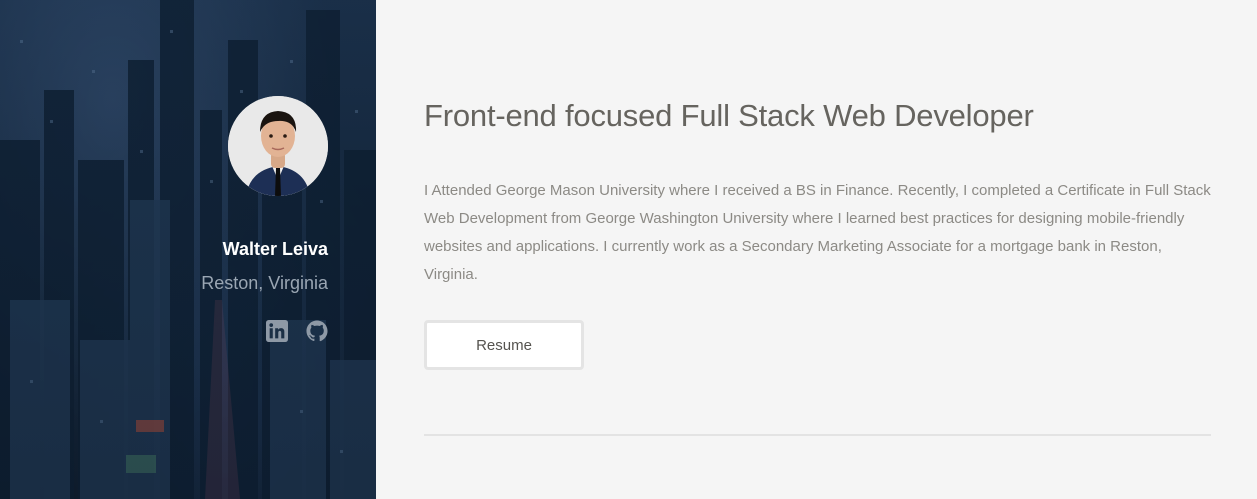 This screenshot has height=499, width=1257. I want to click on section-divider, so click(817, 435).